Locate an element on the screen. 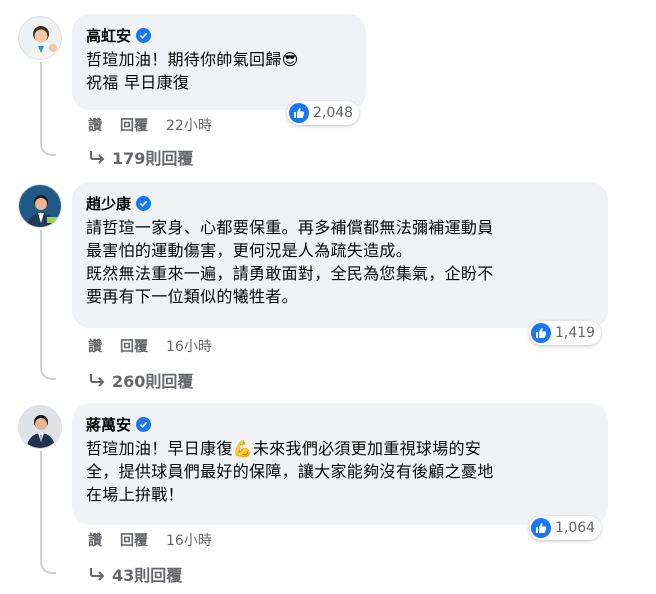  view-replies-link: 260則回覆 is located at coordinates (140, 380).